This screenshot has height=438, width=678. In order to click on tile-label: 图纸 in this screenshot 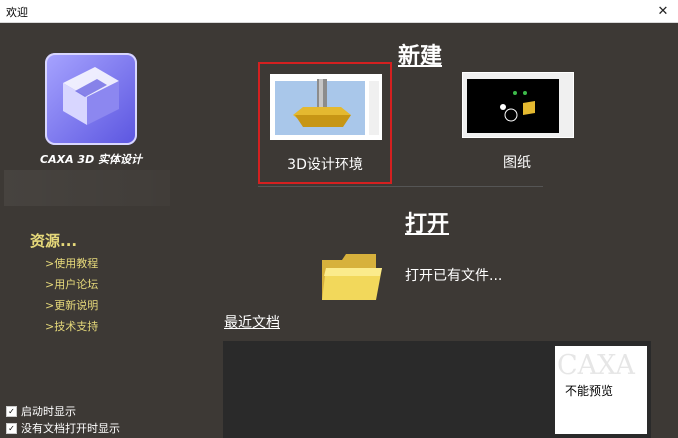, I will do `click(517, 163)`.